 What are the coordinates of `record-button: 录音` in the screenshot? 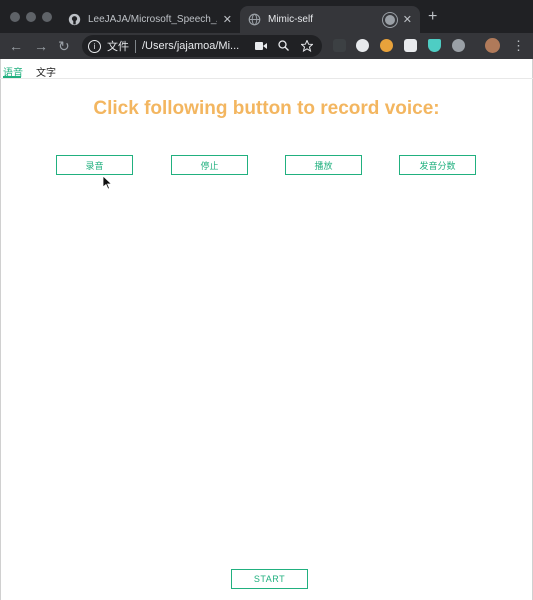 It's located at (94, 165).